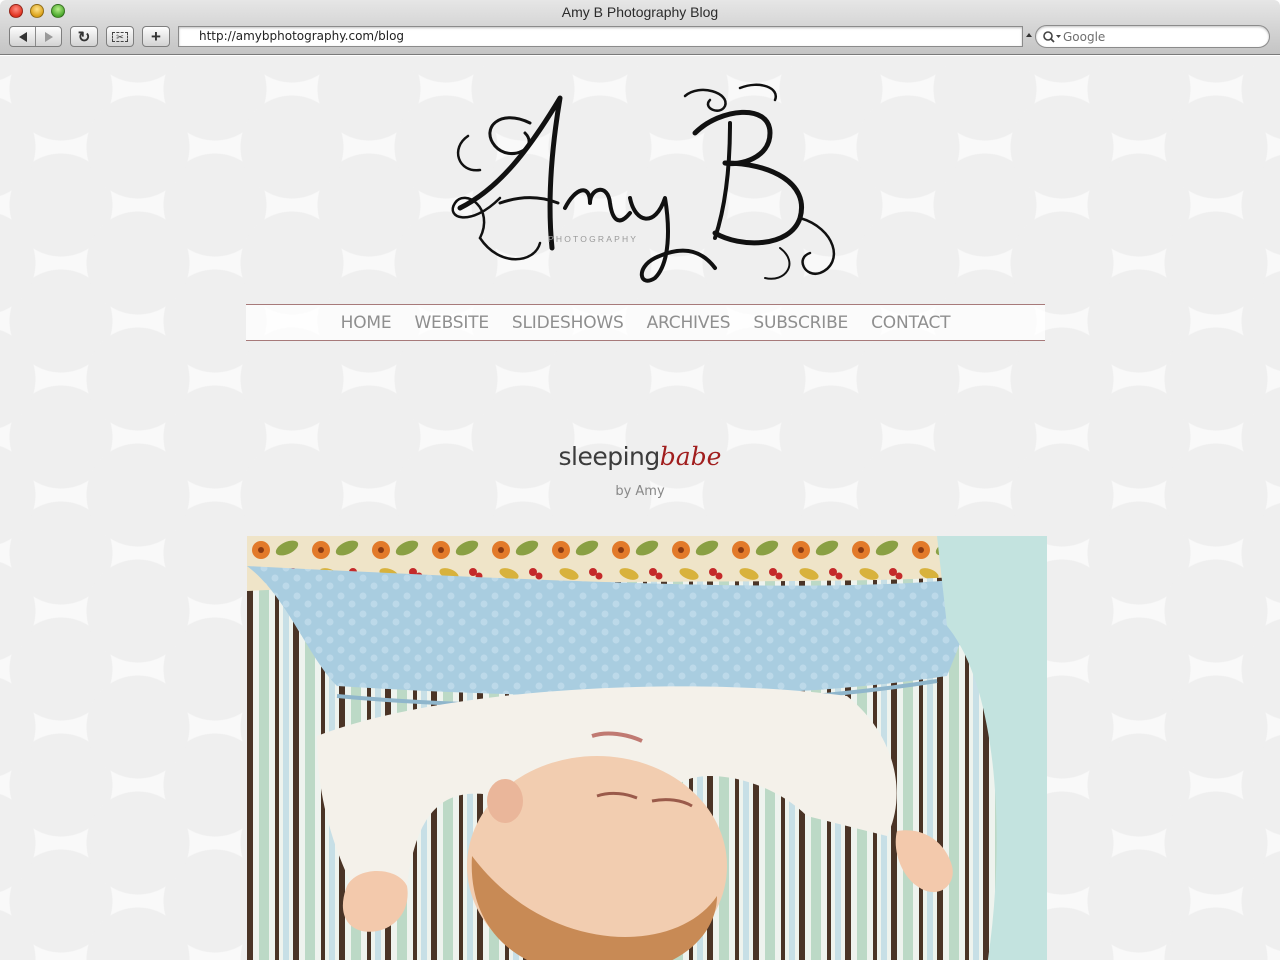  I want to click on back-arrow-icon, so click(22, 36).